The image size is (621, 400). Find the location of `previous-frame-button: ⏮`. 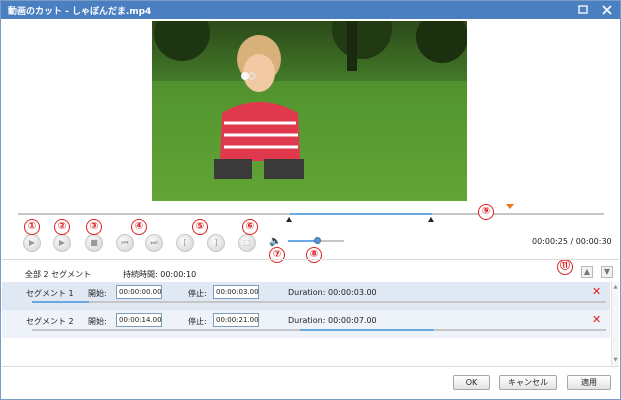

previous-frame-button: ⏮ is located at coordinates (125, 243).